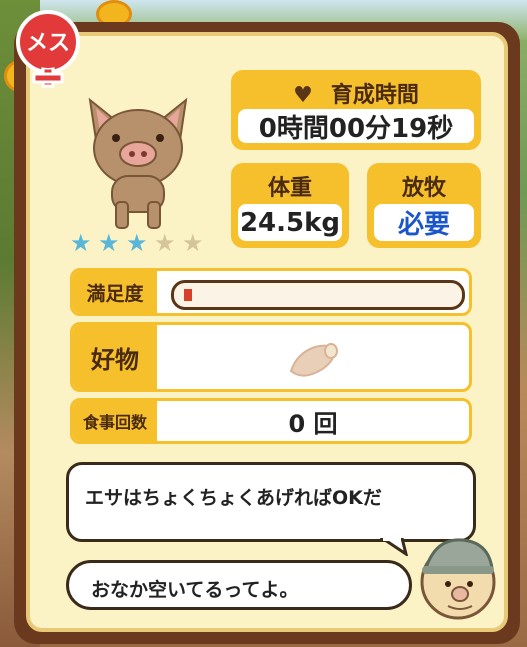 The width and height of the screenshot is (527, 647). What do you see at coordinates (271, 421) in the screenshot?
I see `meal-count-row: 食事回数 0 回` at bounding box center [271, 421].